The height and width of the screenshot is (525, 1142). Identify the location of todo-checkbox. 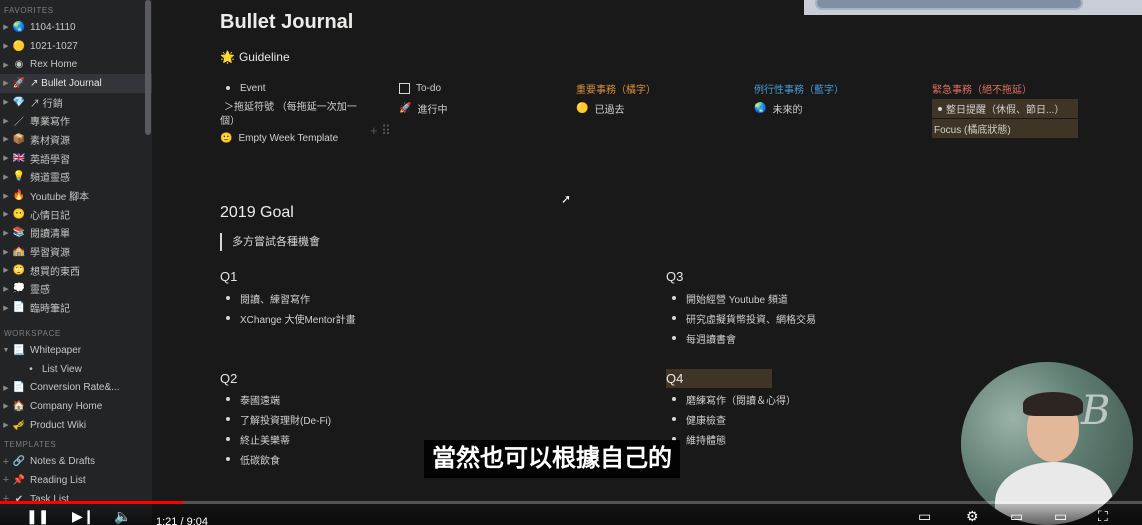
(404, 88).